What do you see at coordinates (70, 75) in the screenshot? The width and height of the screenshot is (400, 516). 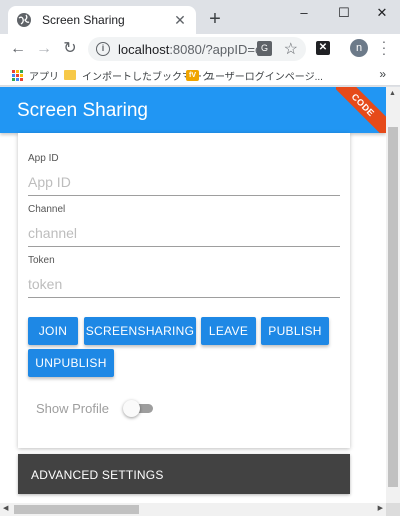 I see `folder-icon` at bounding box center [70, 75].